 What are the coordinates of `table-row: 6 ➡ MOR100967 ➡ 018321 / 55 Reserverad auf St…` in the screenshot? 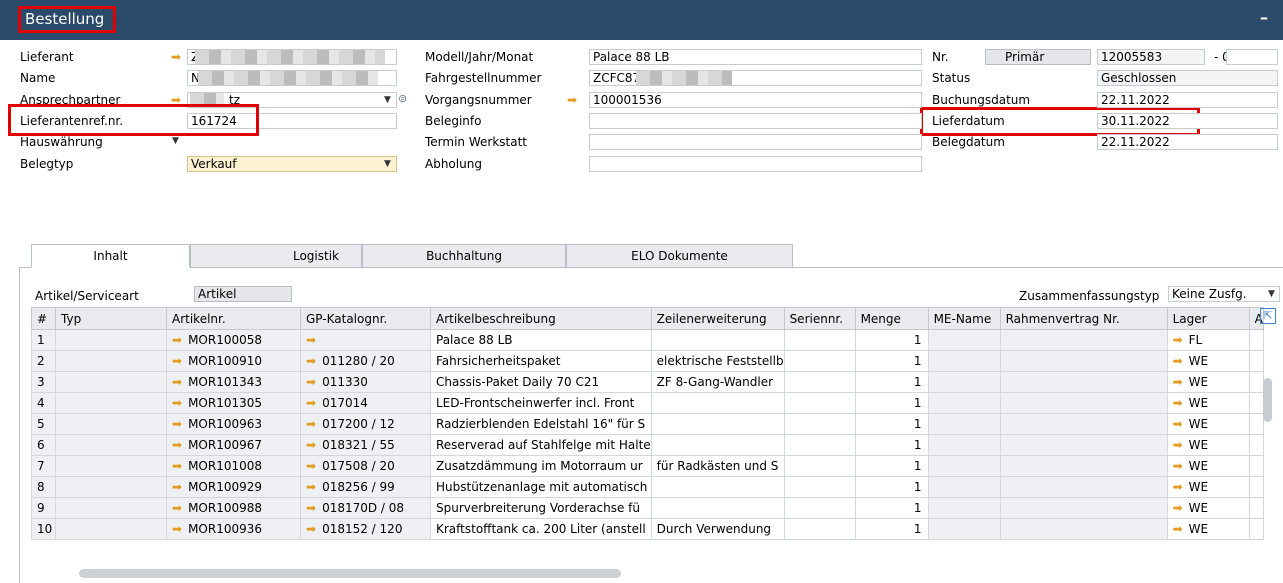 It's located at (647, 445).